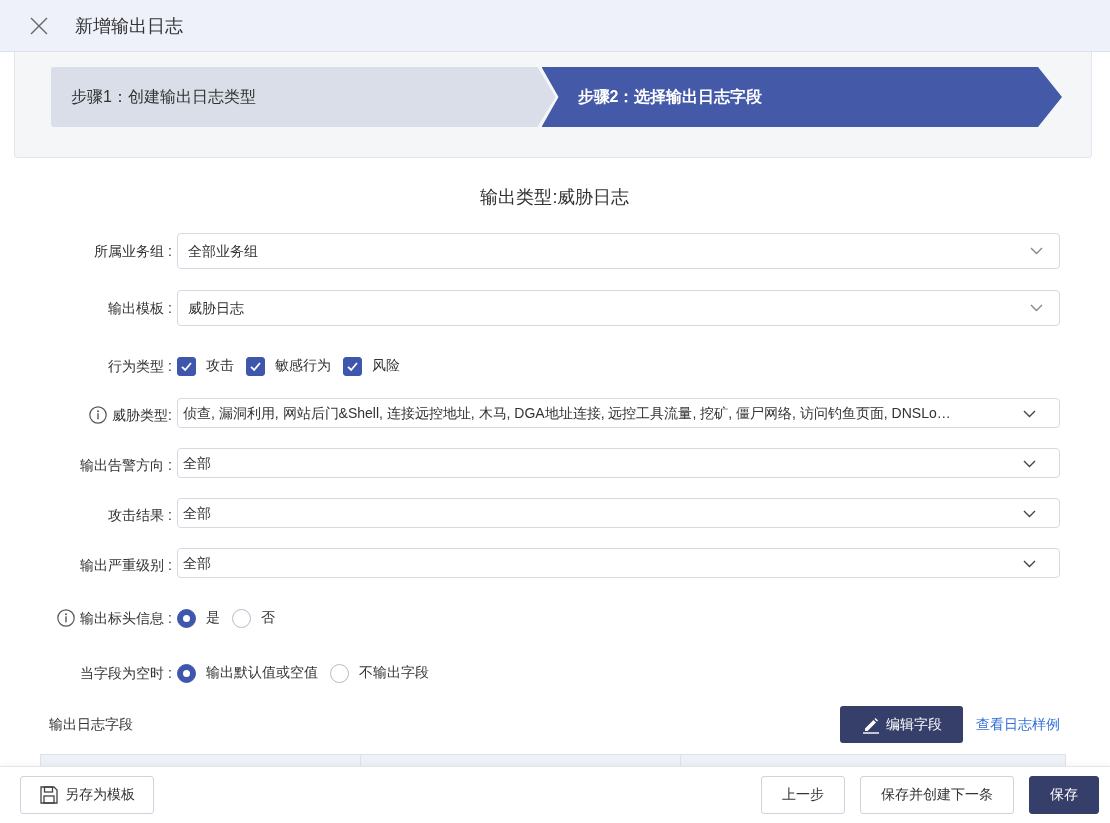  What do you see at coordinates (126, 565) in the screenshot?
I see `form-label: 输出严重级别 :` at bounding box center [126, 565].